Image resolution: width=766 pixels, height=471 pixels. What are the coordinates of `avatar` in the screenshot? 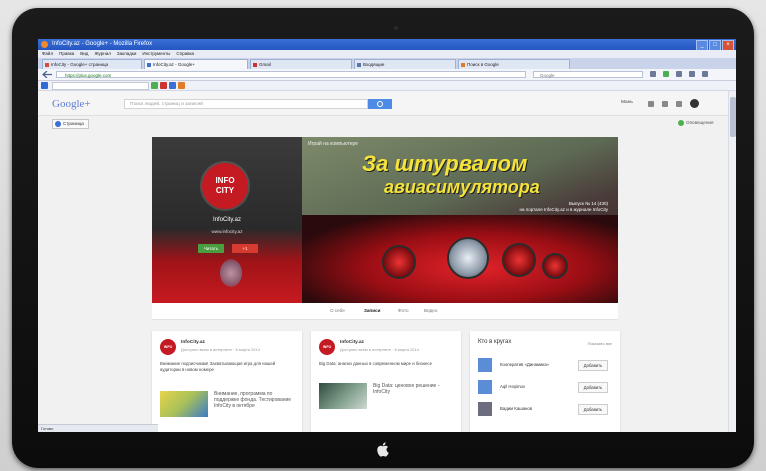 It's located at (694, 103).